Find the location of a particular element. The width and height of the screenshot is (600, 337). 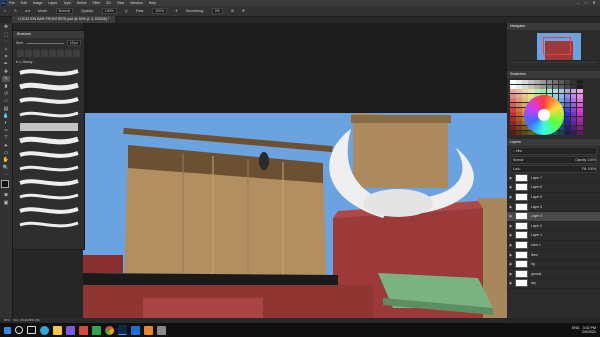

menu-view: View is located at coordinates (121, 3).